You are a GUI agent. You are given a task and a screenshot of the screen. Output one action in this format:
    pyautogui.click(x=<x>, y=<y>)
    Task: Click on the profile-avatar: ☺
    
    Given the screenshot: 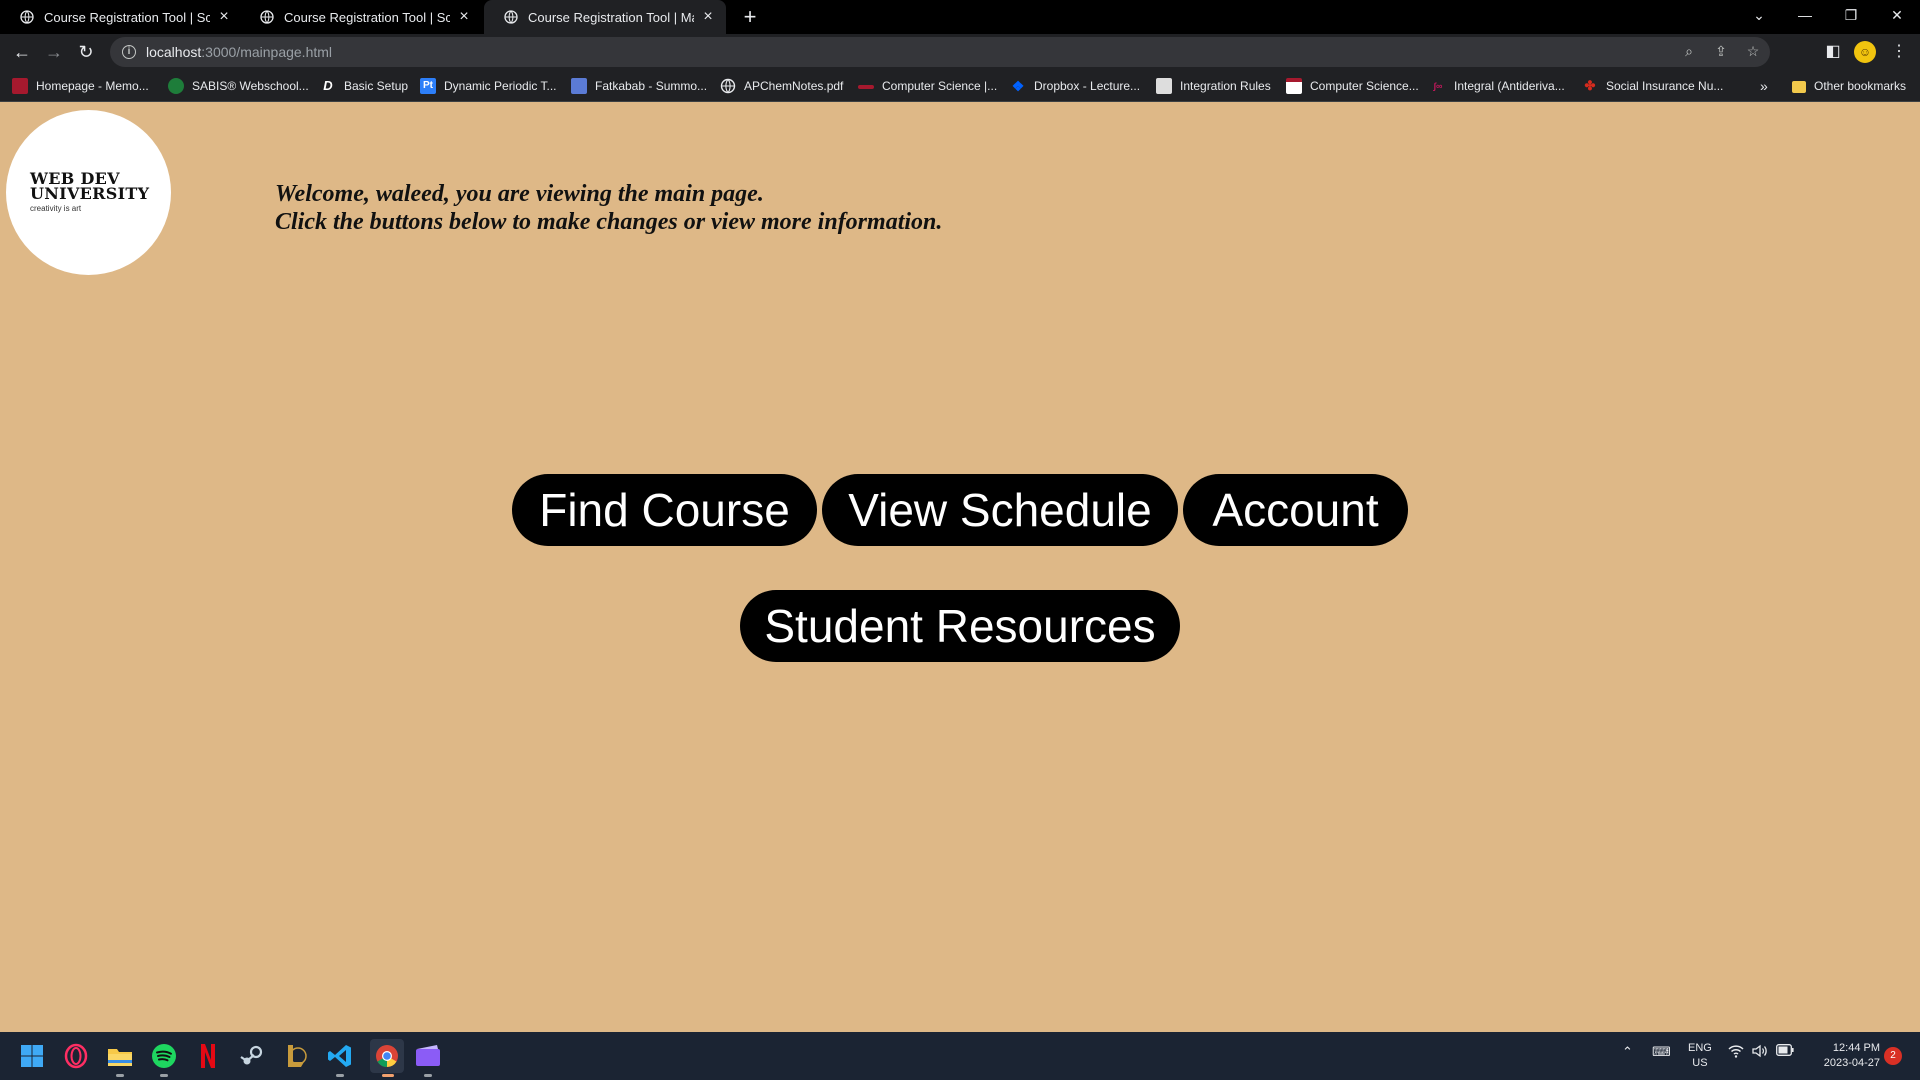 What is the action you would take?
    pyautogui.click(x=1865, y=52)
    